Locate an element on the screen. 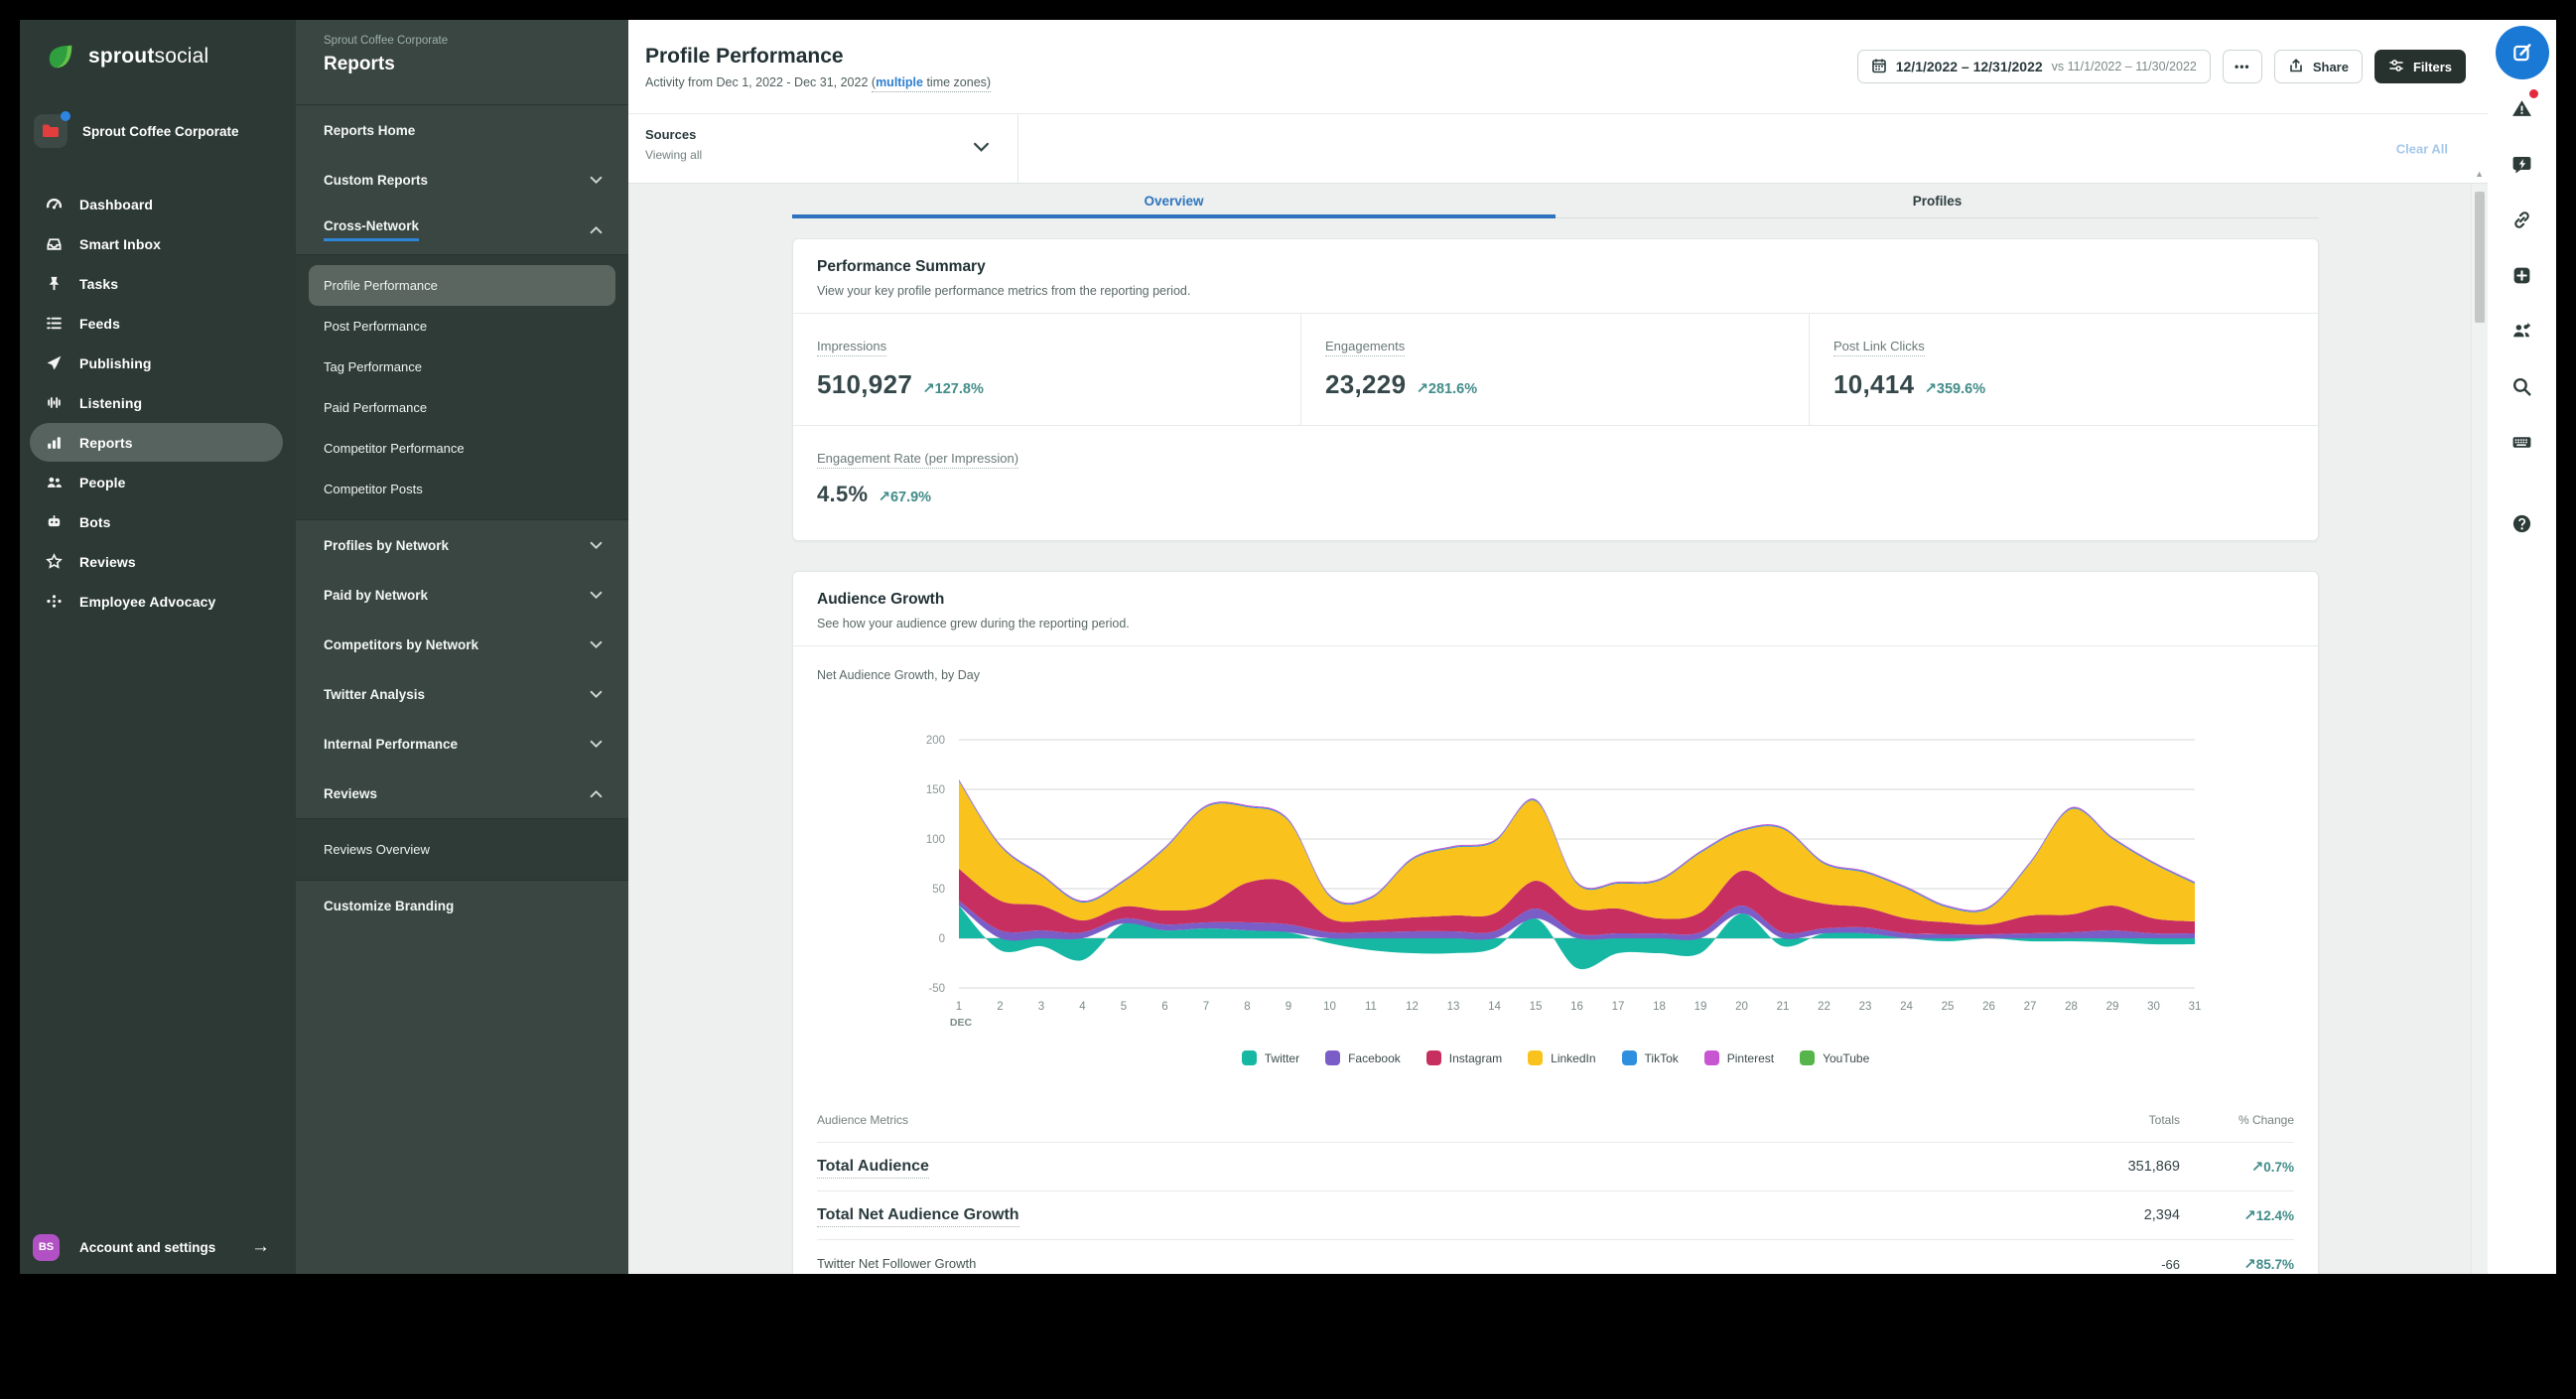 This screenshot has height=1399, width=2576. metric-value: 10,414 is located at coordinates (1874, 384).